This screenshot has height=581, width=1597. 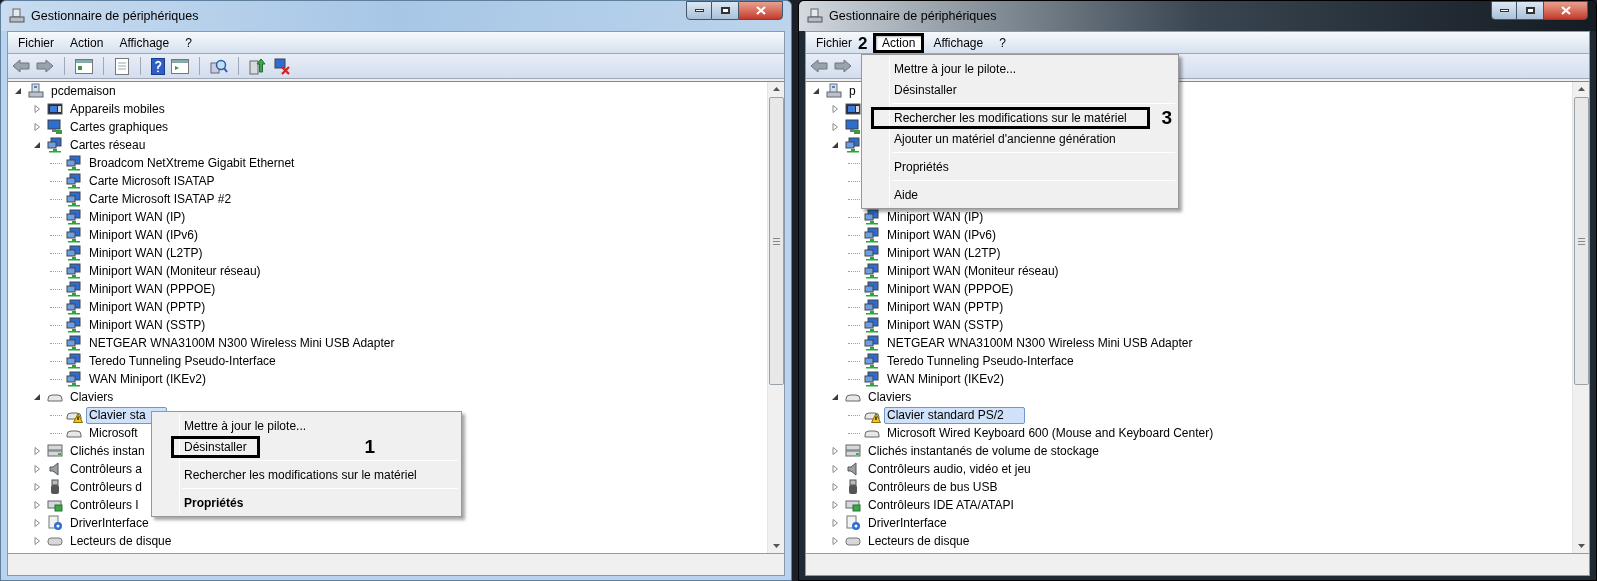 What do you see at coordinates (258, 66) in the screenshot?
I see `update-driver-icon` at bounding box center [258, 66].